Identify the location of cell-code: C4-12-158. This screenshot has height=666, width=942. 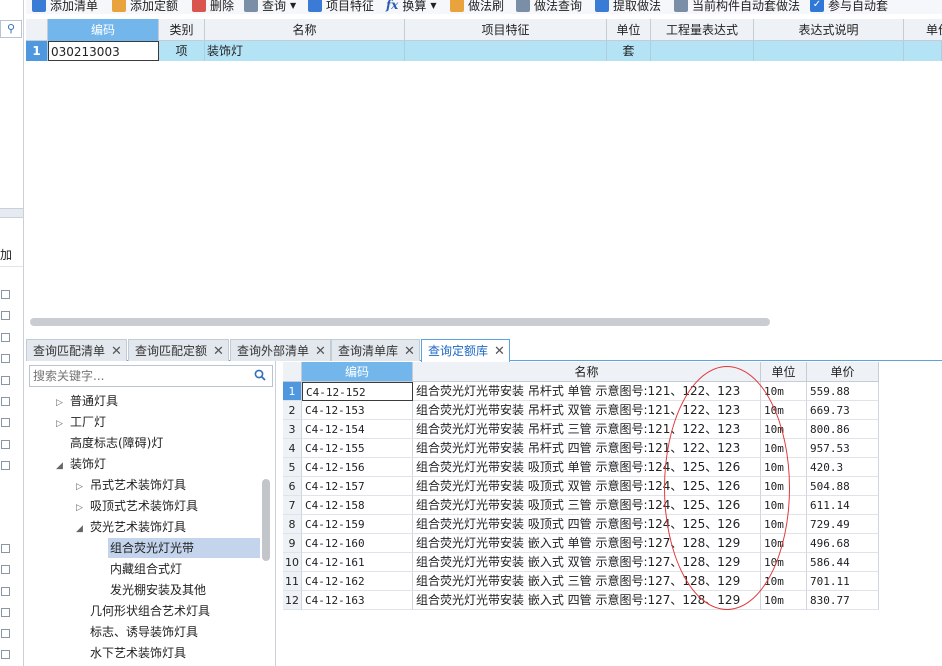
(357, 505).